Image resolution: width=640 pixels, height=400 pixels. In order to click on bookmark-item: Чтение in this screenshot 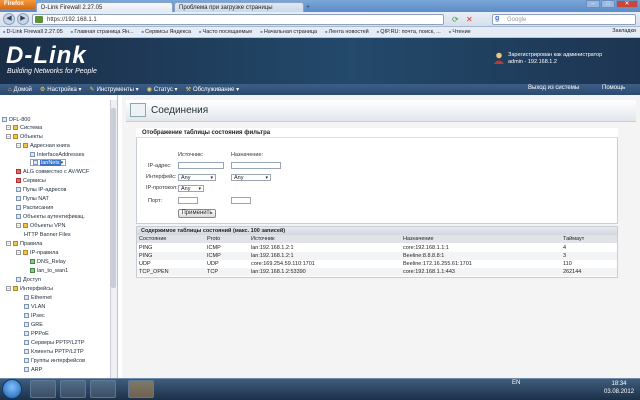, I will do `click(459, 32)`.